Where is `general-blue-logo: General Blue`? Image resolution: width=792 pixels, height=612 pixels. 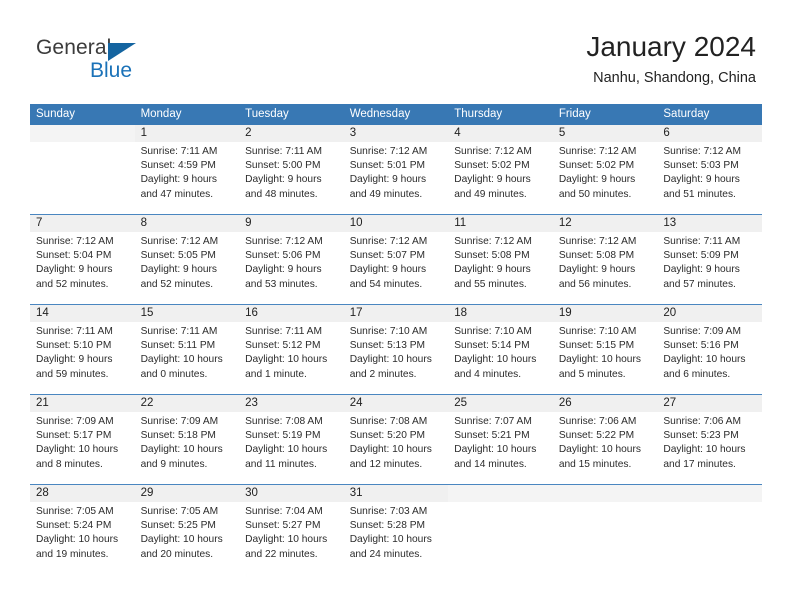 general-blue-logo: General Blue is located at coordinates (96, 61).